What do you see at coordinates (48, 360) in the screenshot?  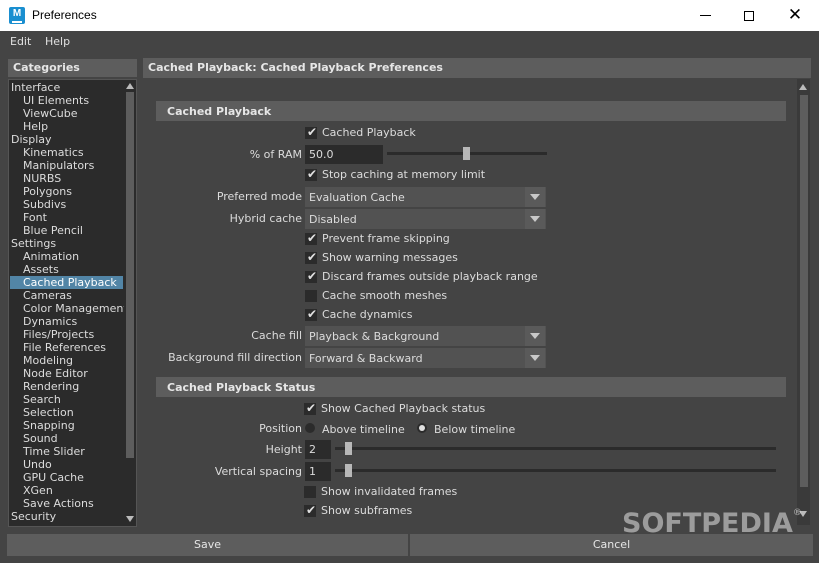 I see `category-modeling: Modeling` at bounding box center [48, 360].